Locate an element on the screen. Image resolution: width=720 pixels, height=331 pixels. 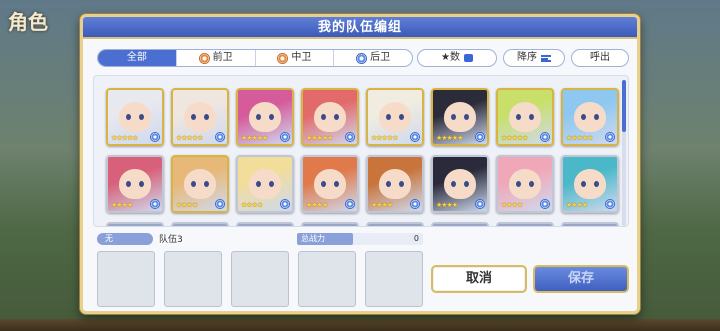
sort-key-button: ★数 is located at coordinates (457, 58).